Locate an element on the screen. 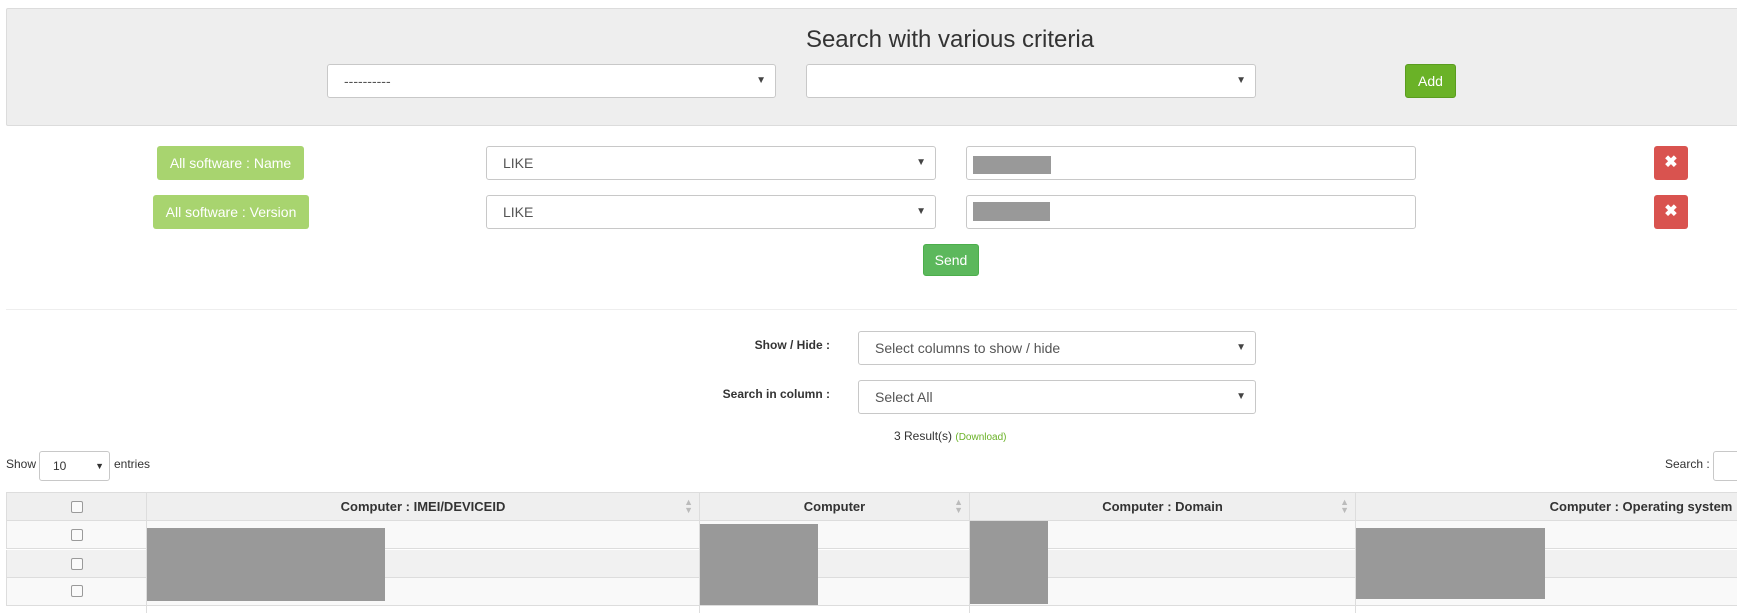 The image size is (1737, 613). show-label: Show is located at coordinates (21, 464).